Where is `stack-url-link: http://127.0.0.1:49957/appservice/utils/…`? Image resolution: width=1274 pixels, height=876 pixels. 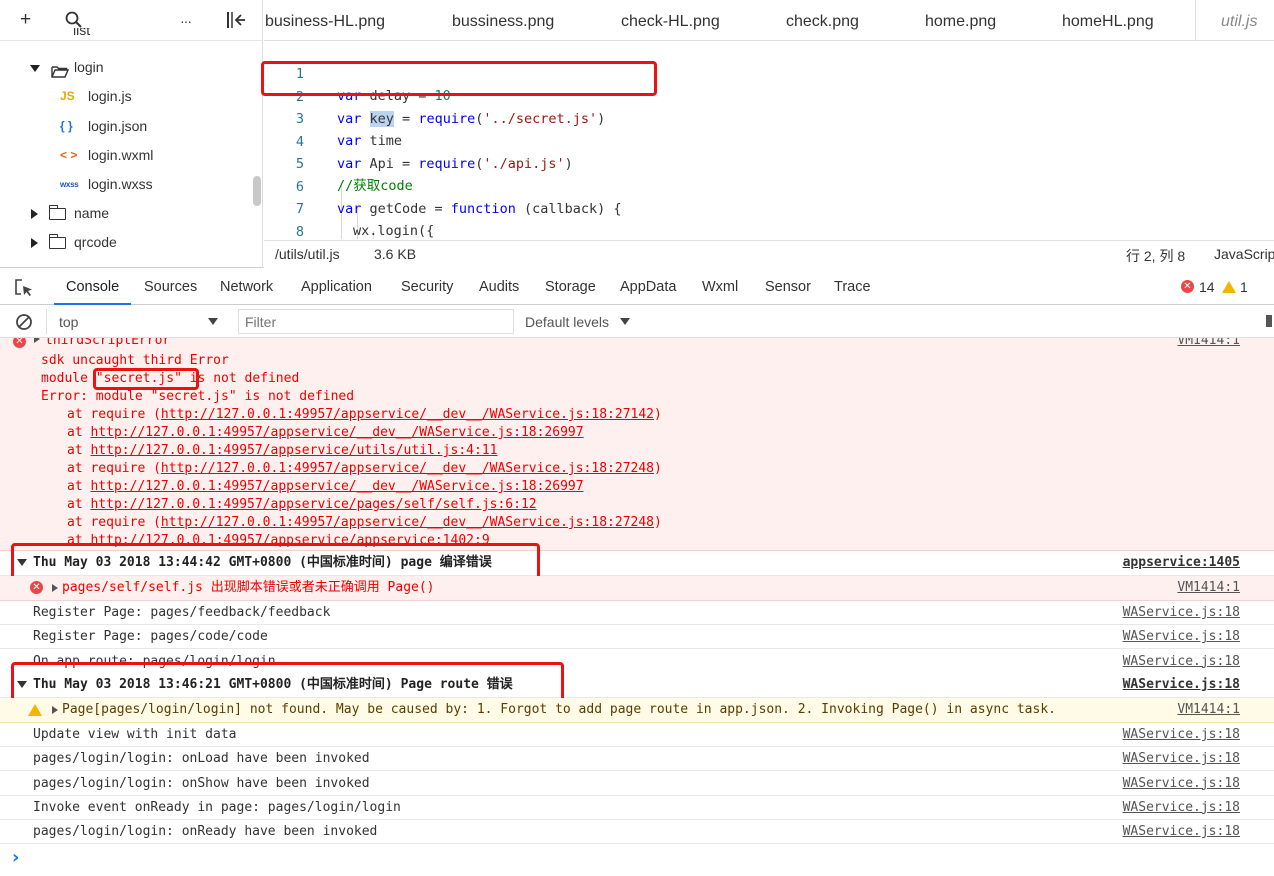
stack-url-link: http://127.0.0.1:49957/appservice/utils/… is located at coordinates (293, 450).